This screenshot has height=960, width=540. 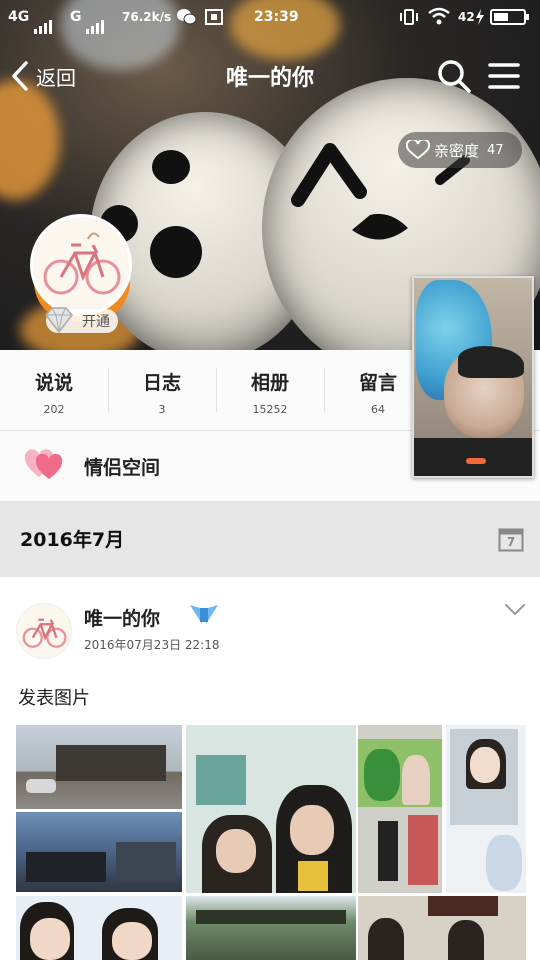 What do you see at coordinates (515, 610) in the screenshot?
I see `chevron-down-icon` at bounding box center [515, 610].